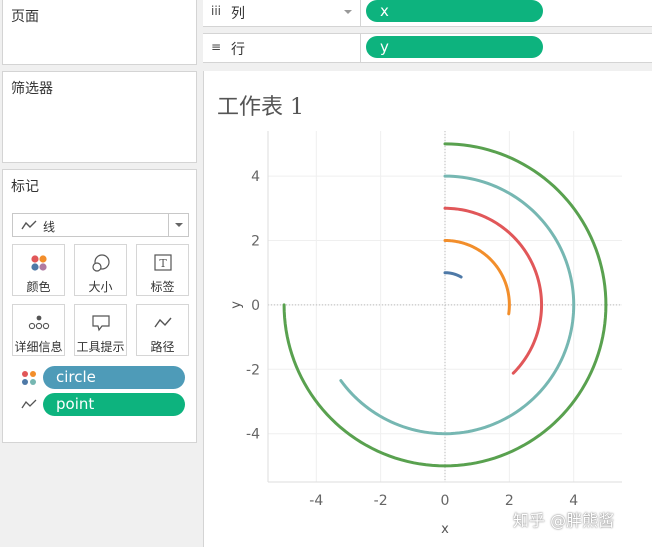 The image size is (652, 547). What do you see at coordinates (445, 501) in the screenshot?
I see `x-tick-label: 0` at bounding box center [445, 501].